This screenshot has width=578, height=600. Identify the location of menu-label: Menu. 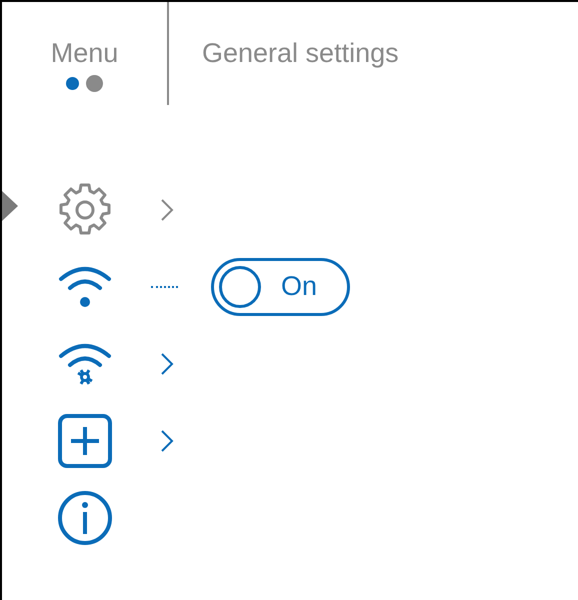
(84, 53).